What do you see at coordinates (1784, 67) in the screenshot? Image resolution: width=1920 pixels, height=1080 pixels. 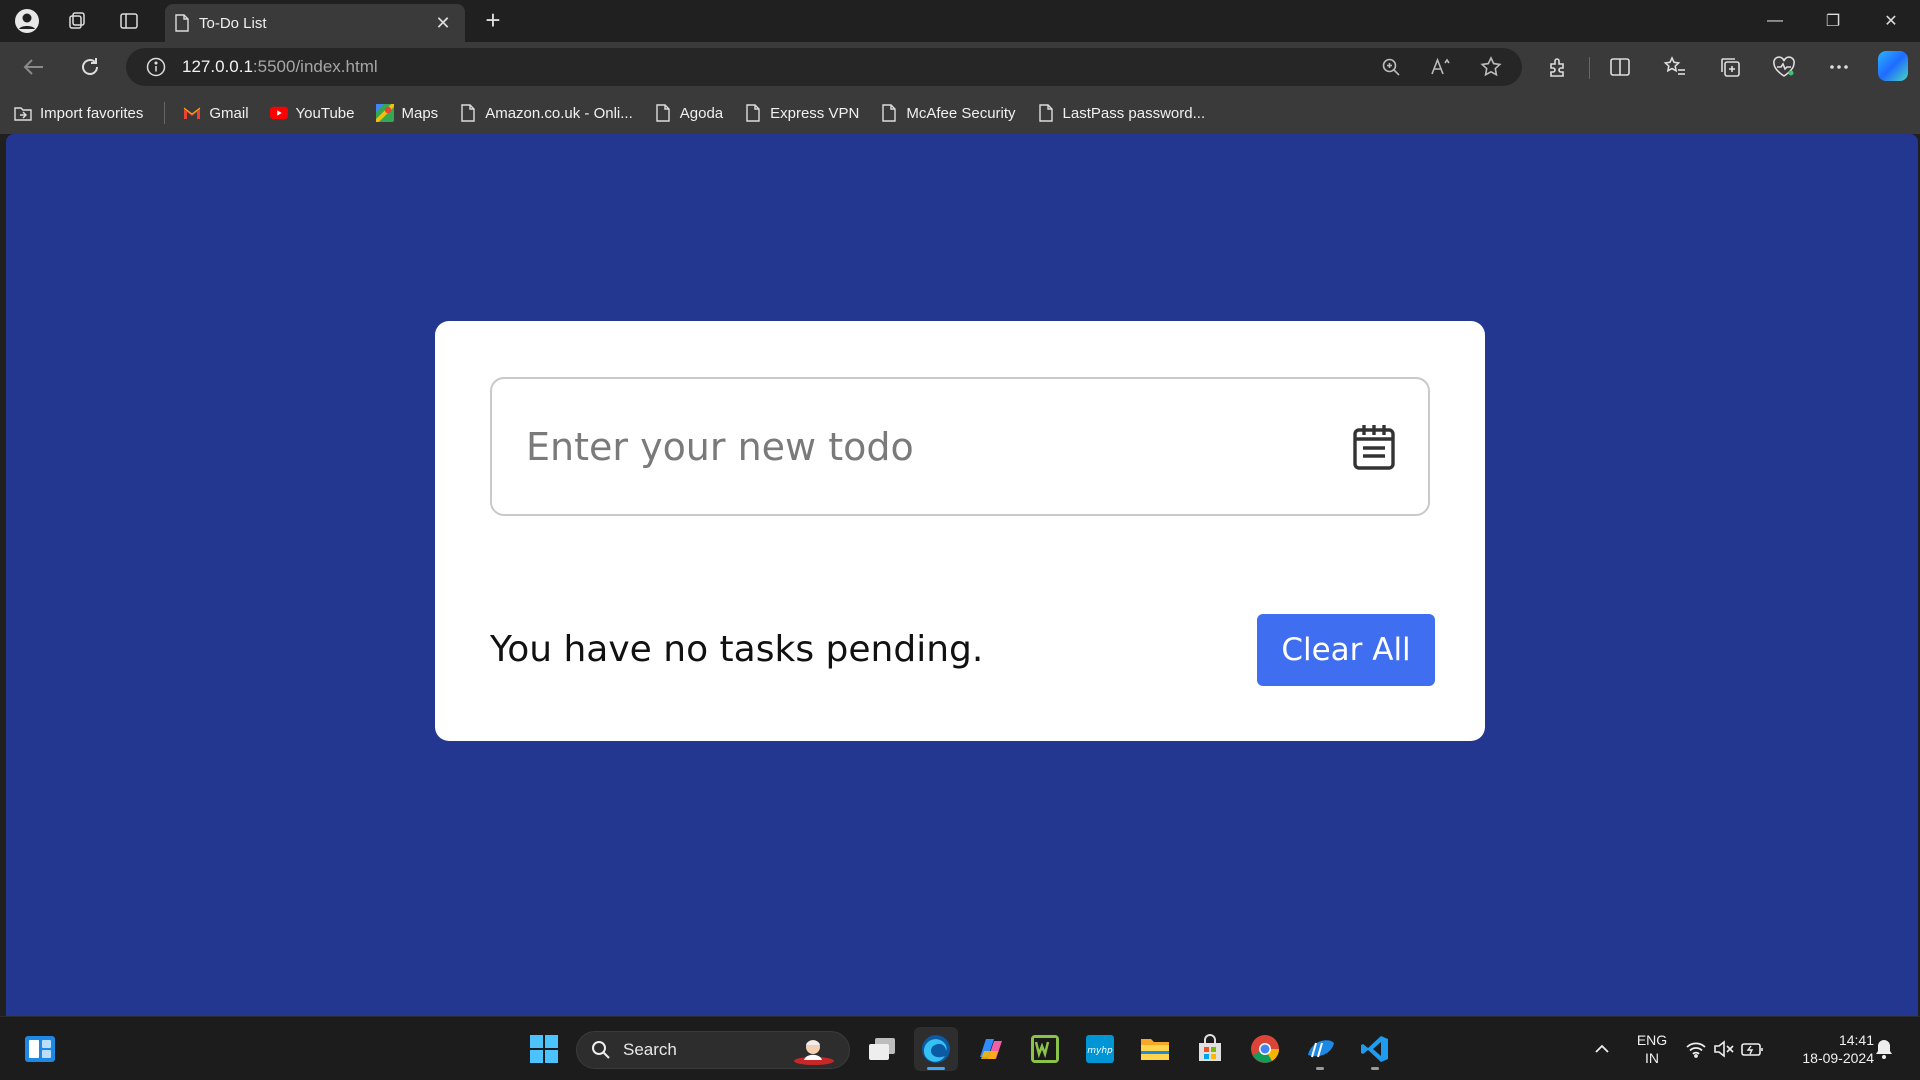 I see `browser-essentials-icon` at bounding box center [1784, 67].